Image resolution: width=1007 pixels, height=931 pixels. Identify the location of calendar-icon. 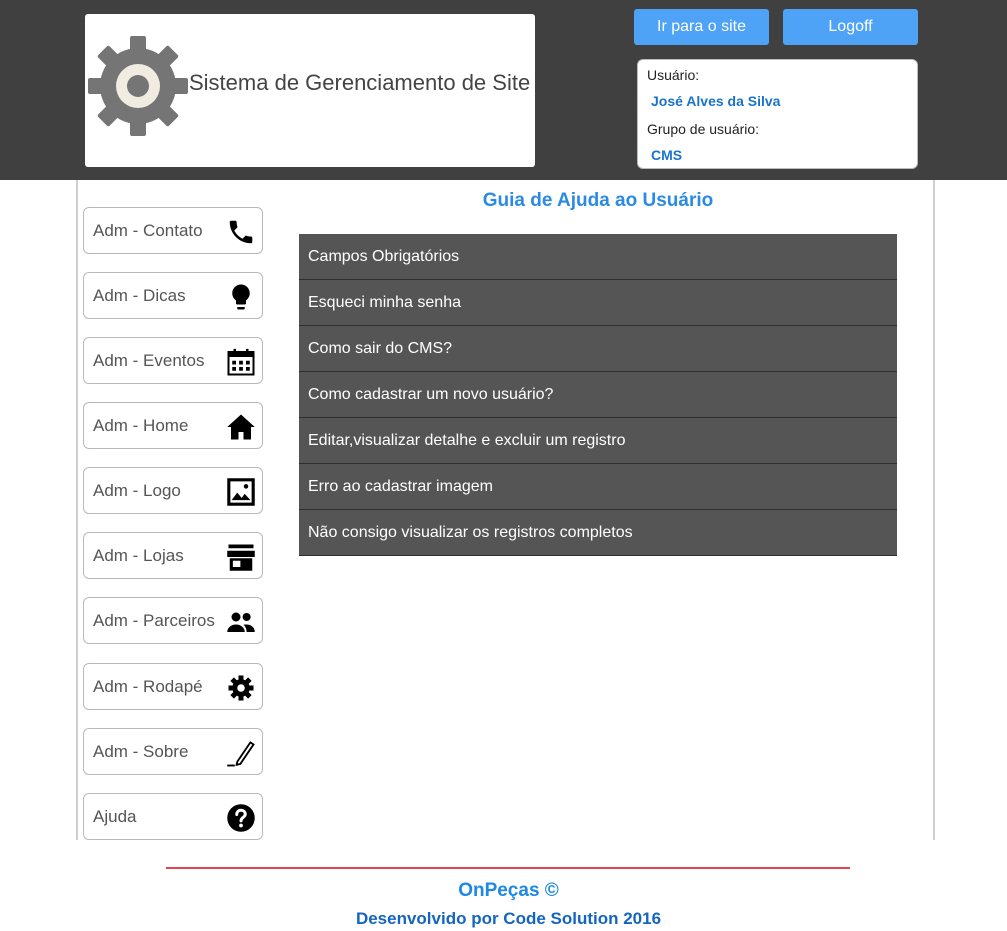
(241, 362).